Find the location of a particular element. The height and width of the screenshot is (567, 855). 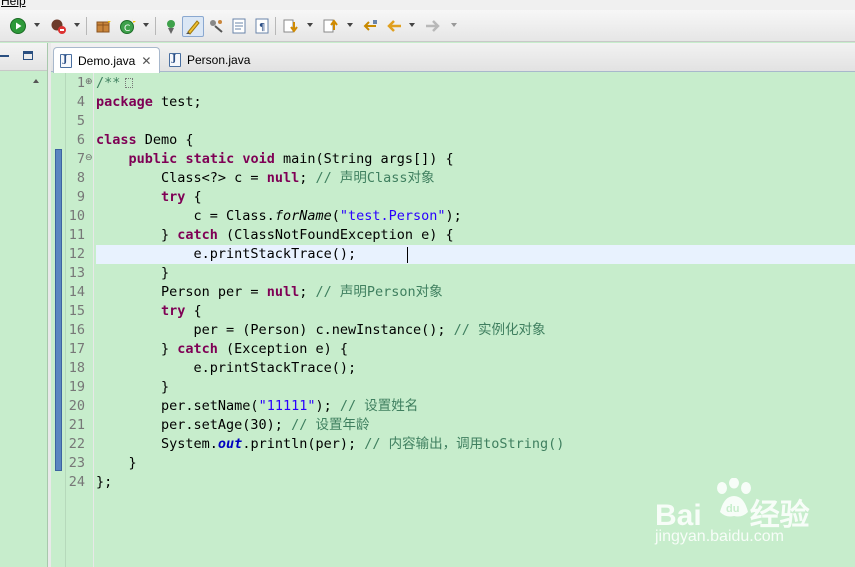

line-number: 23 is located at coordinates (76, 463).